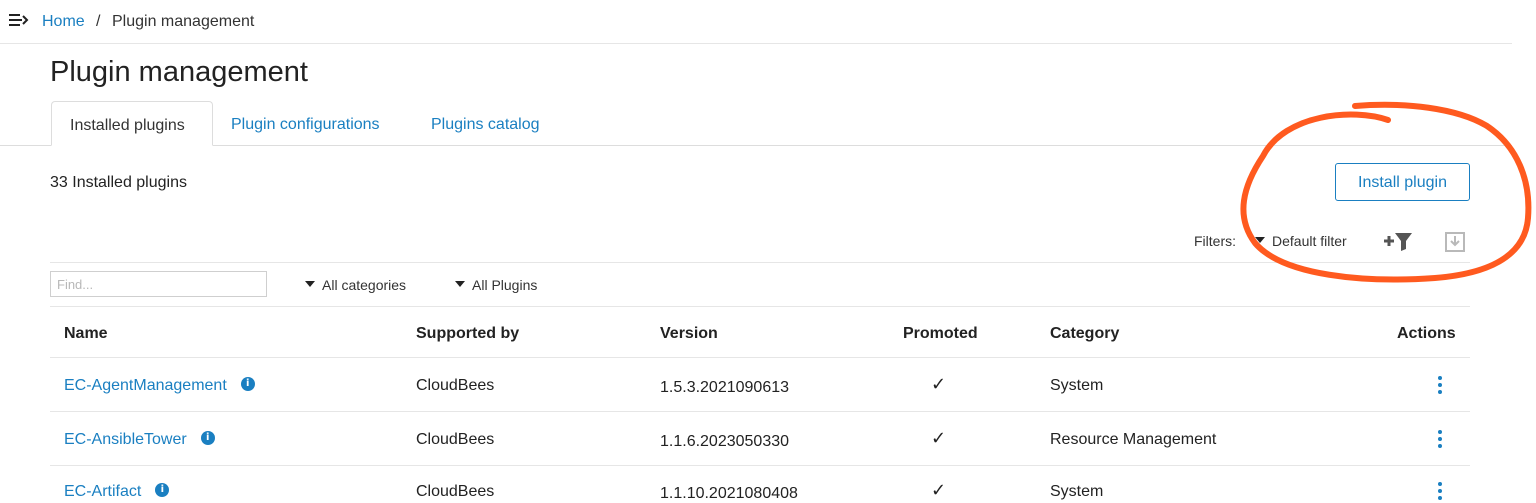  What do you see at coordinates (179, 72) in the screenshot?
I see `page-title: Plugin management` at bounding box center [179, 72].